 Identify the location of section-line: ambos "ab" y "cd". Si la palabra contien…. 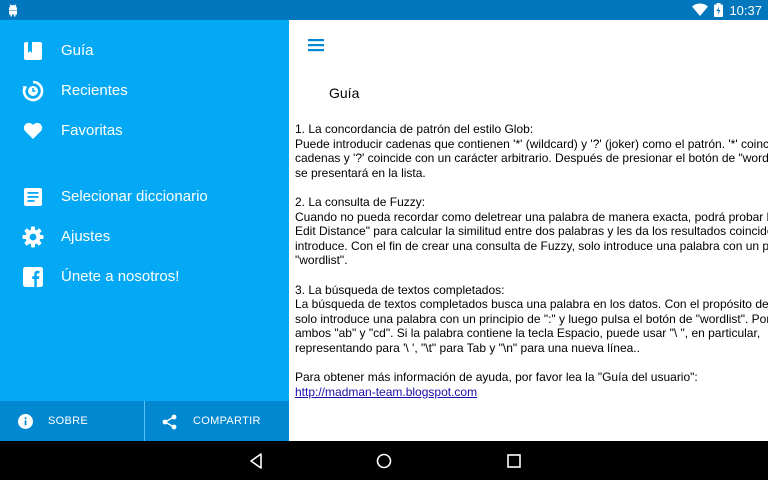
(528, 333).